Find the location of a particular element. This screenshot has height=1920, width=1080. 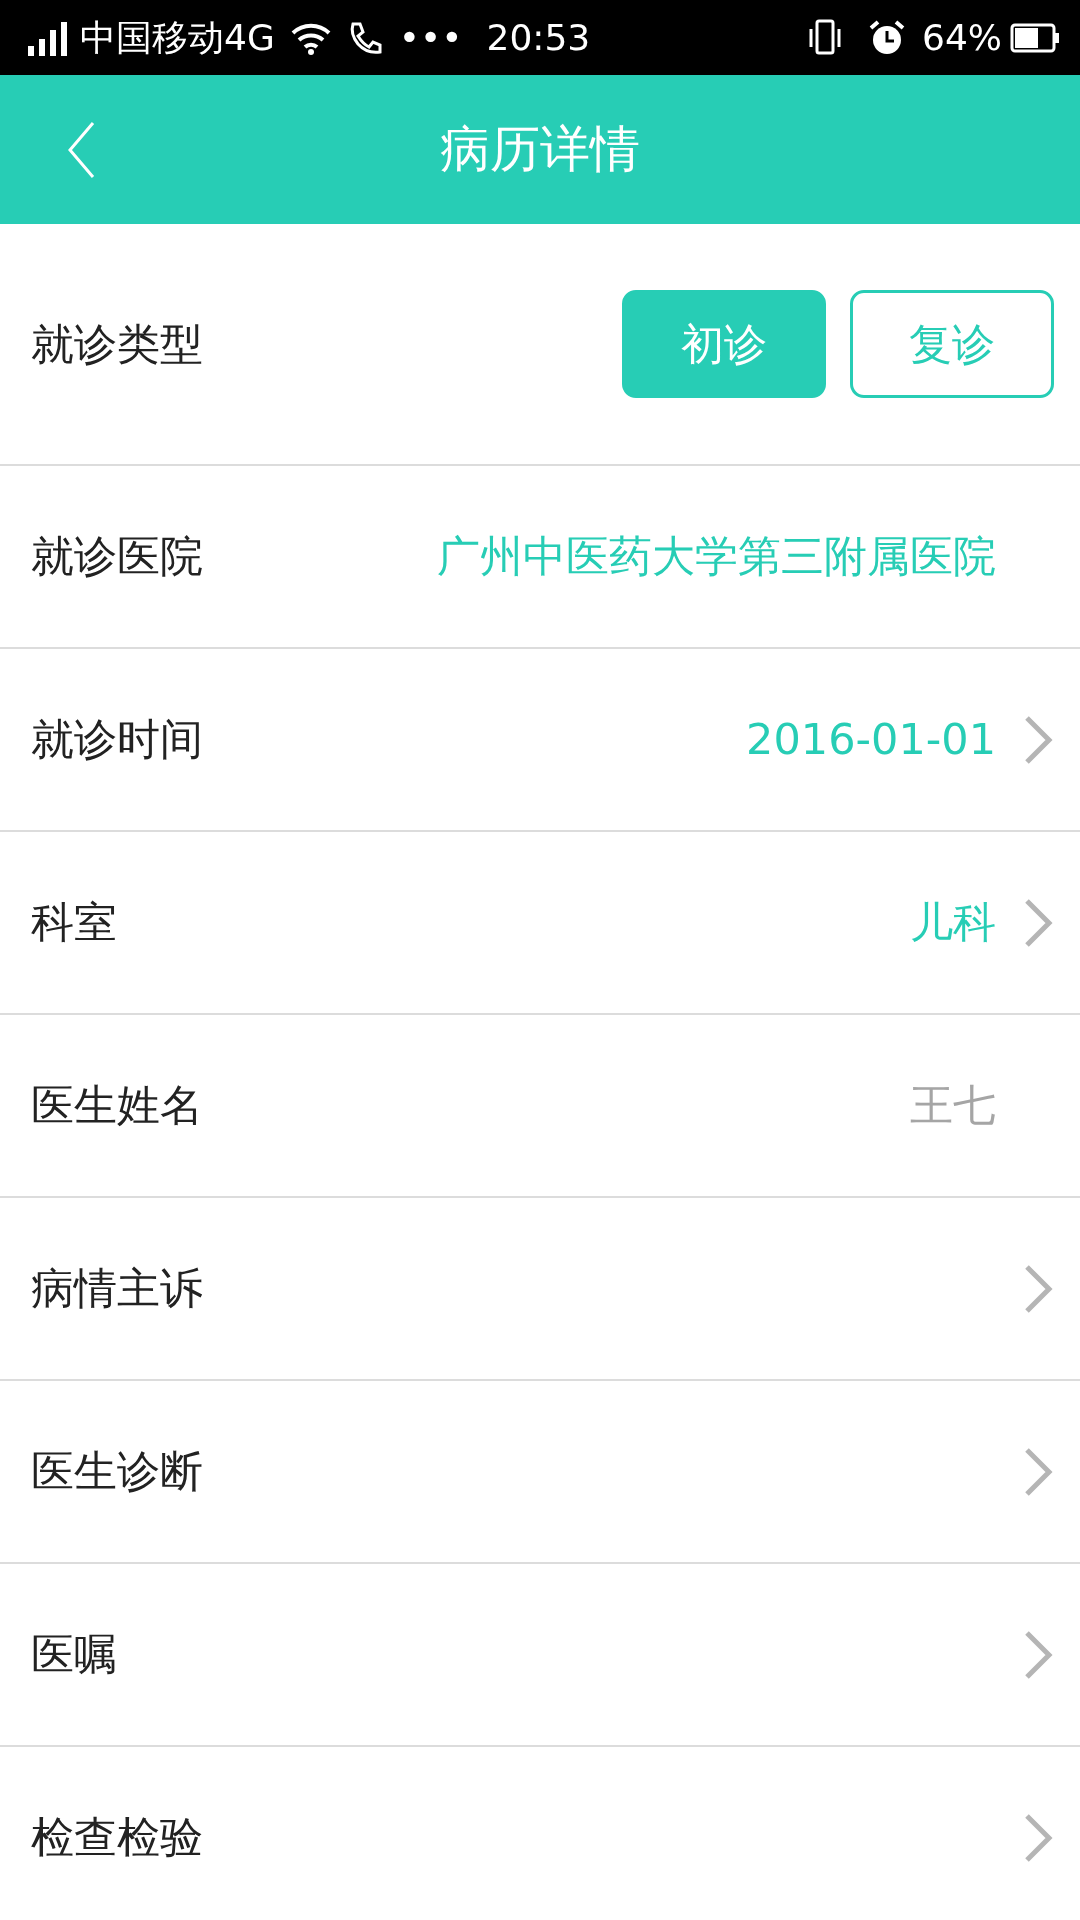

field-label: 医生姓名 is located at coordinates (117, 1106).